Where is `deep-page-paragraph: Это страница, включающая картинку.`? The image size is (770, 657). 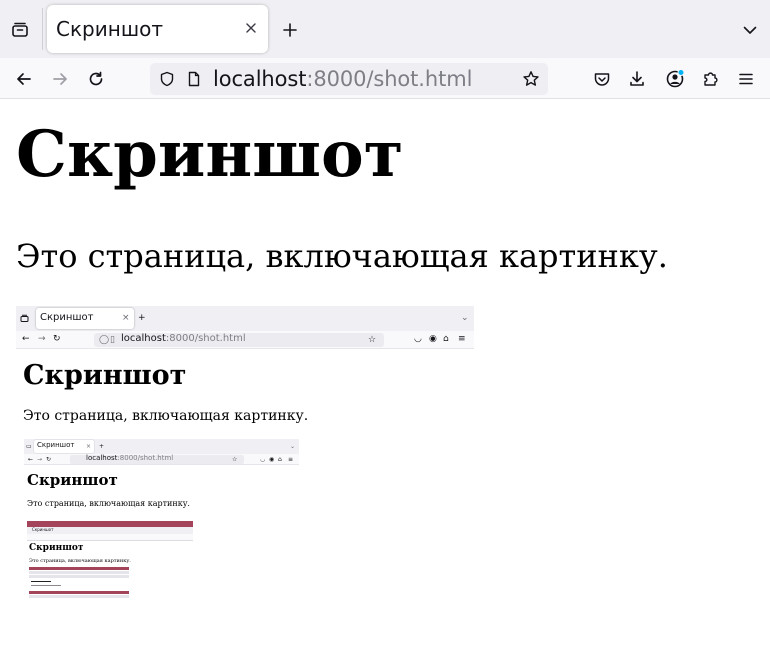
deep-page-paragraph: Это страница, включающая картинку. is located at coordinates (80, 561).